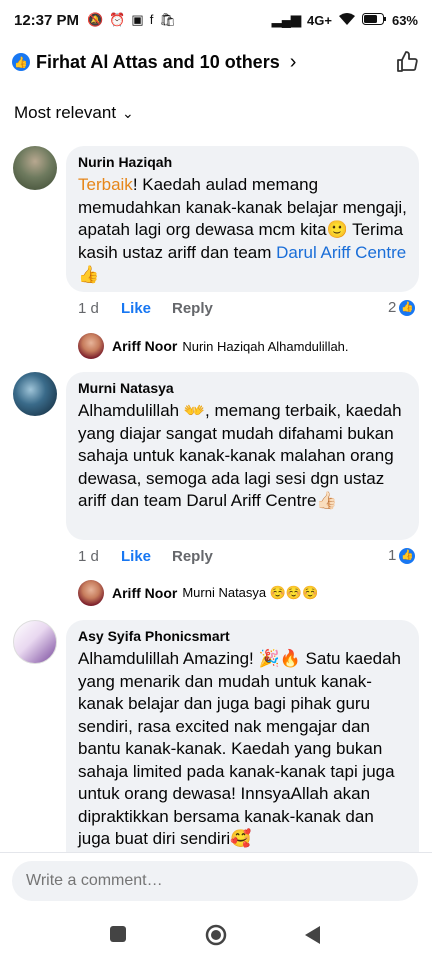 This screenshot has width=432, height=960. What do you see at coordinates (319, 20) in the screenshot?
I see `network-label: 4G+` at bounding box center [319, 20].